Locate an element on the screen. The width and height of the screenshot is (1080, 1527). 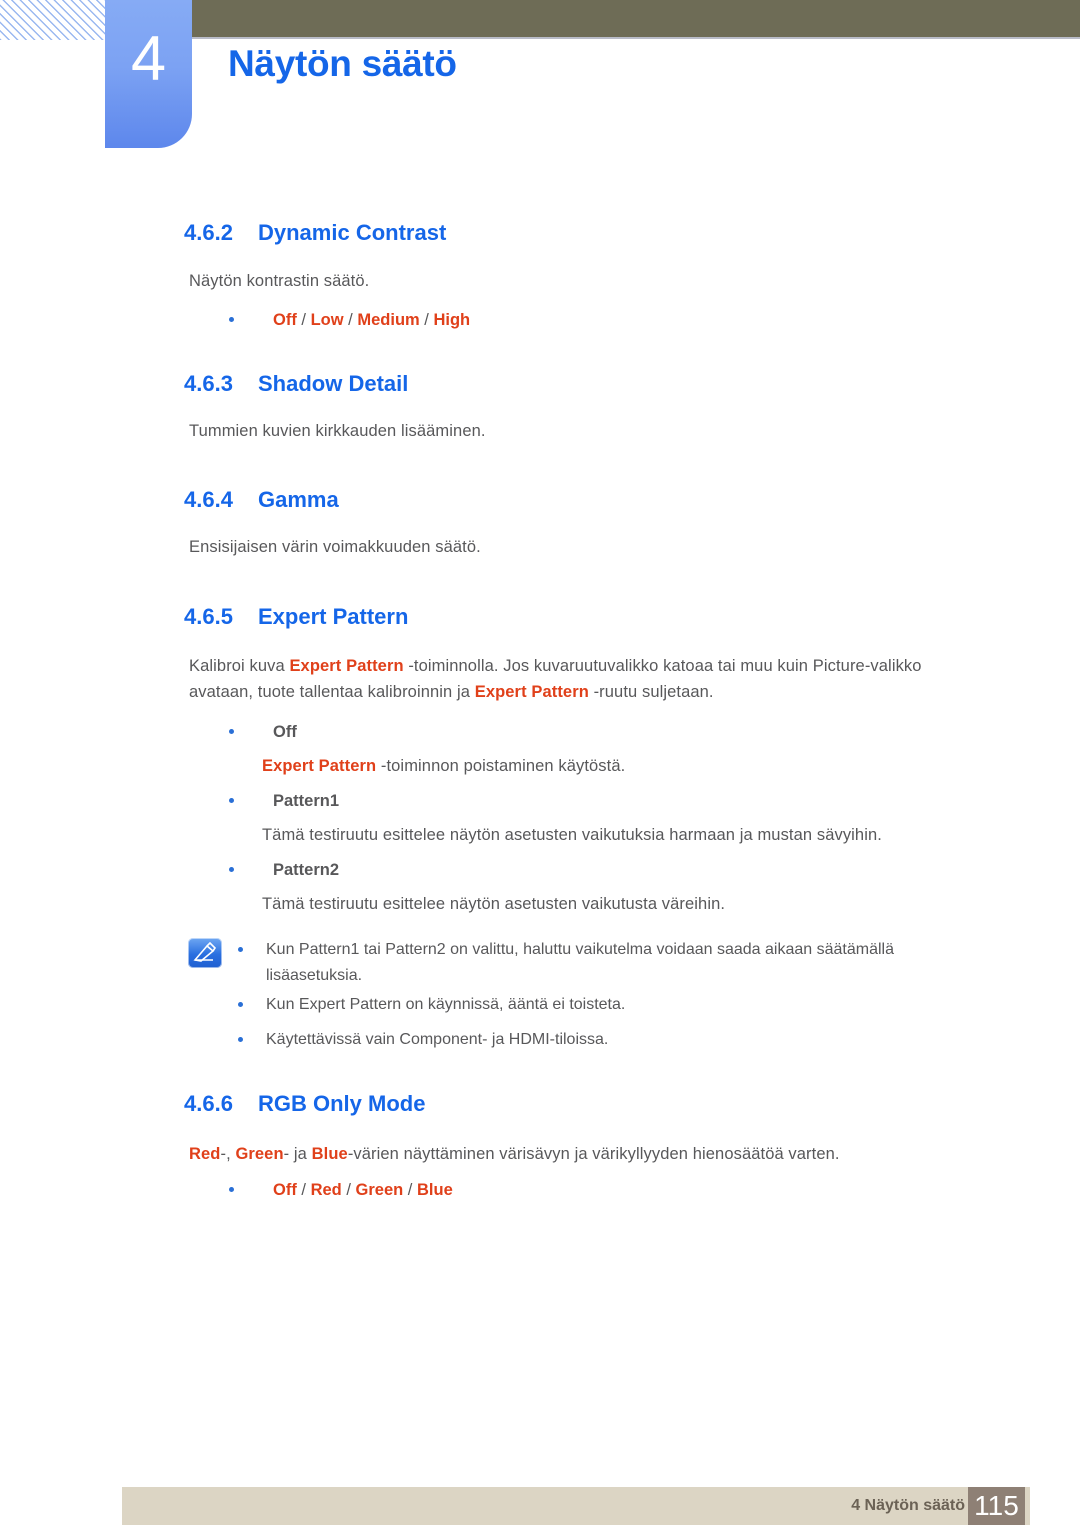
note-text-d: Kun is located at coordinates (282, 1004).